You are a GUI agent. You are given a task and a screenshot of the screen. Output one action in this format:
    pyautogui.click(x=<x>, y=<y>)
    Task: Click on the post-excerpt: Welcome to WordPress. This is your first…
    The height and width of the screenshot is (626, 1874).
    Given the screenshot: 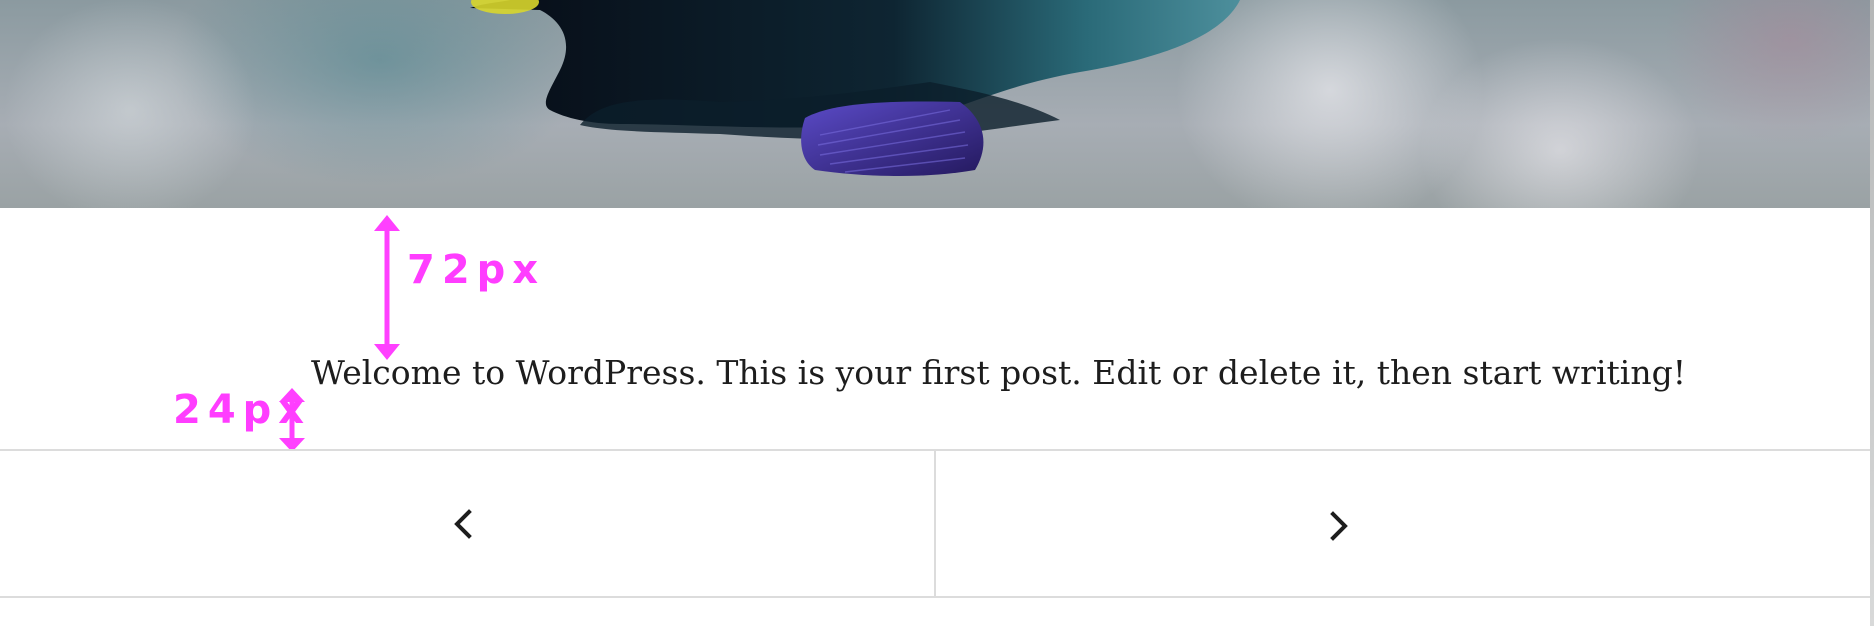 What is the action you would take?
    pyautogui.click(x=998, y=372)
    